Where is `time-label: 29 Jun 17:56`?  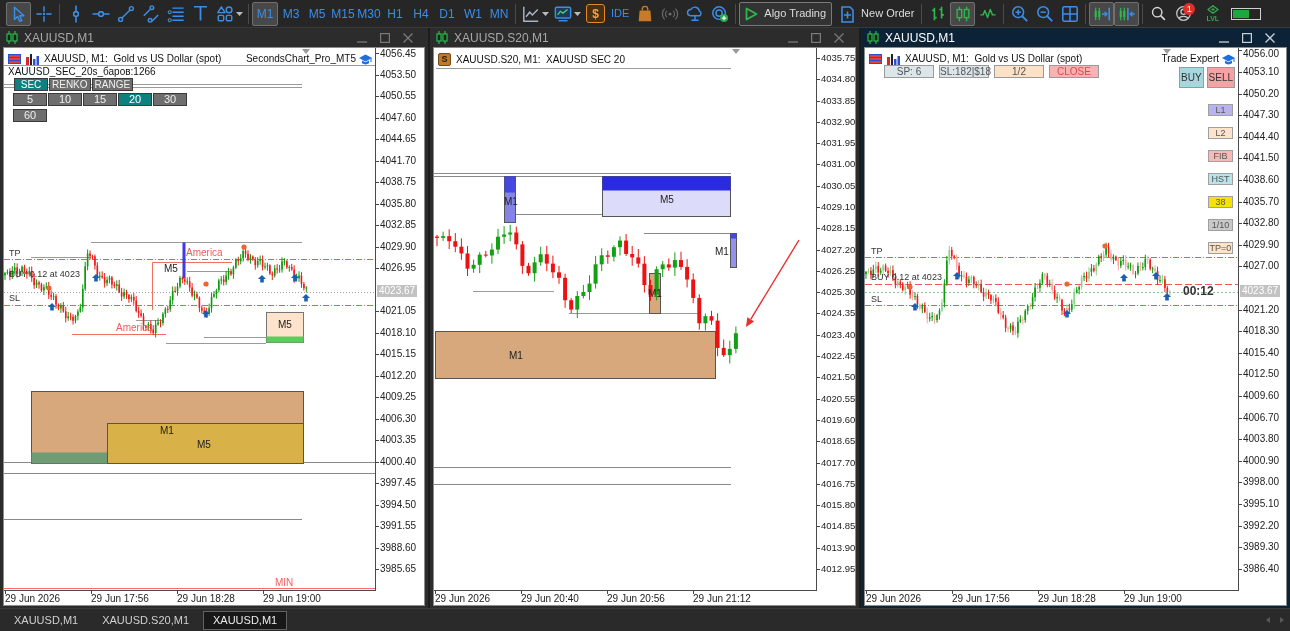
time-label: 29 Jun 17:56 is located at coordinates (120, 599).